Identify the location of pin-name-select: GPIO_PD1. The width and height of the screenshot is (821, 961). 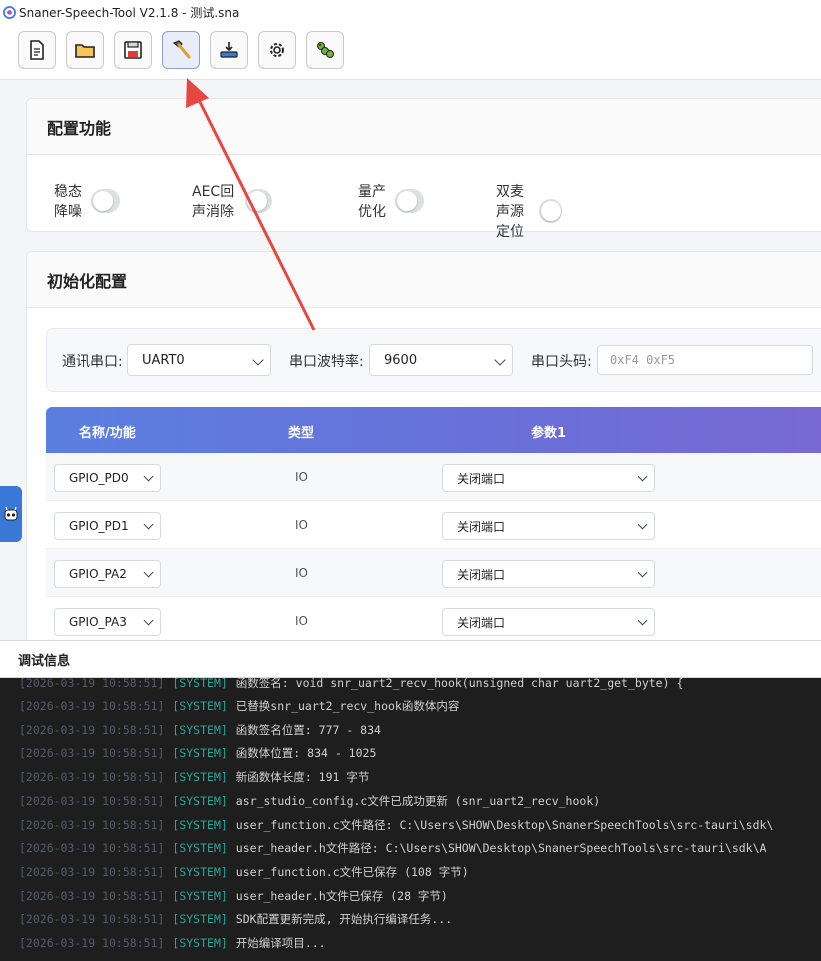
(107, 526).